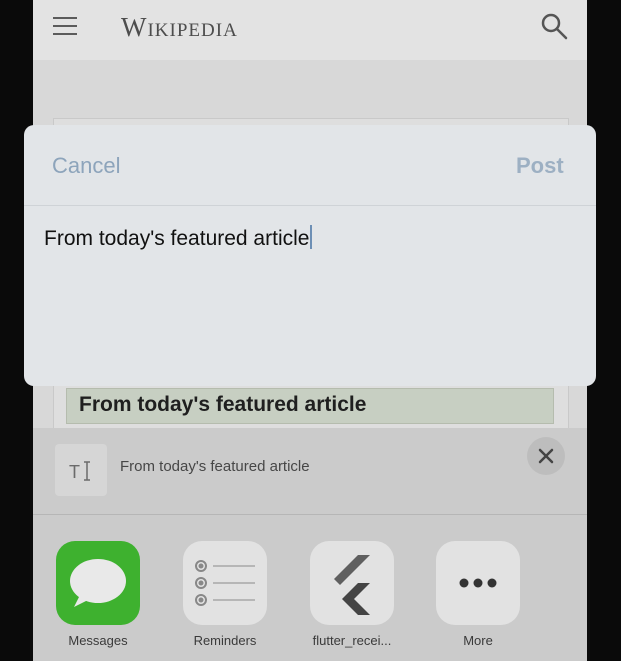  What do you see at coordinates (352, 583) in the screenshot?
I see `flutter-icon` at bounding box center [352, 583].